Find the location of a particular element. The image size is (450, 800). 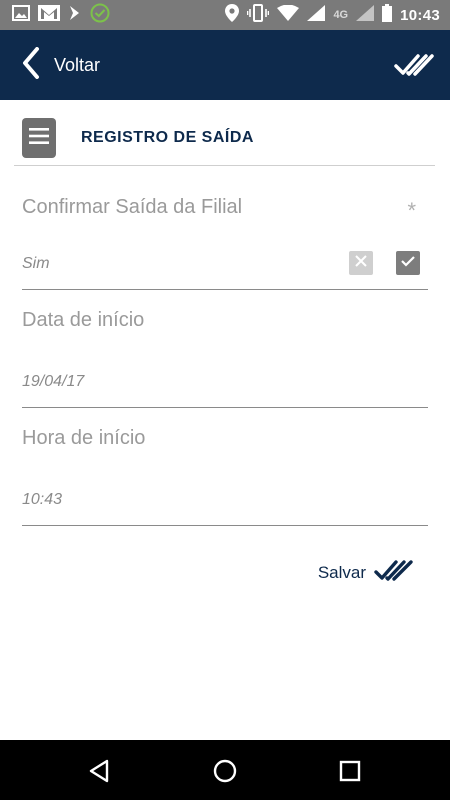

location-icon is located at coordinates (232, 15).